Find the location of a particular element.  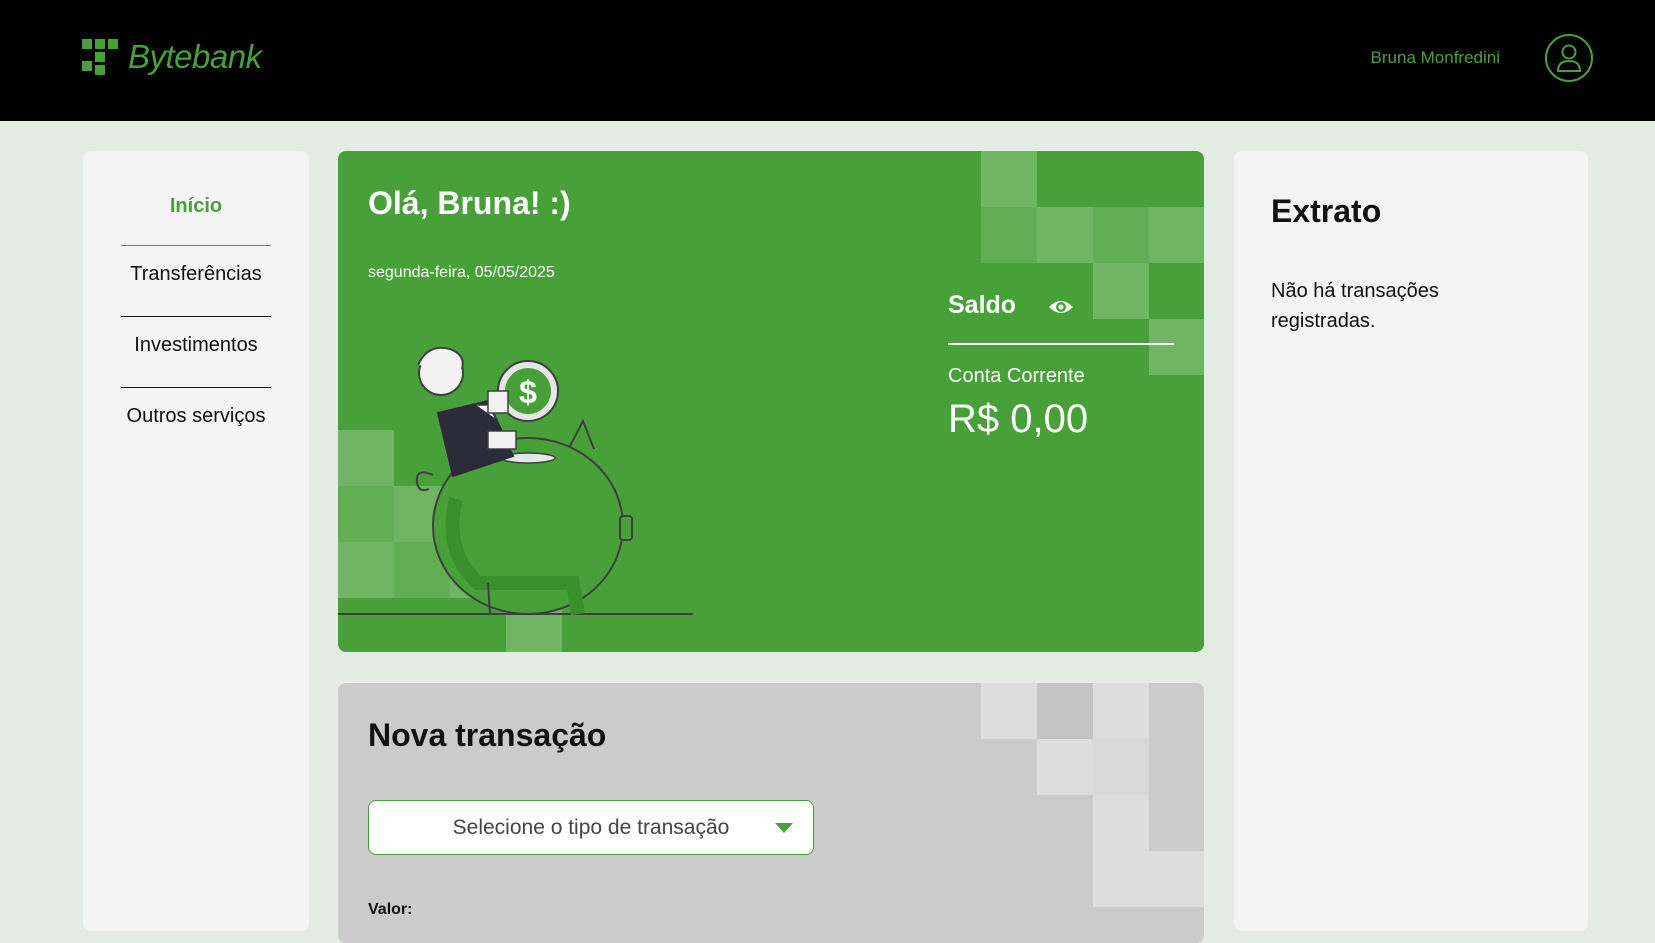

statement-title: Extrato is located at coordinates (1326, 211).